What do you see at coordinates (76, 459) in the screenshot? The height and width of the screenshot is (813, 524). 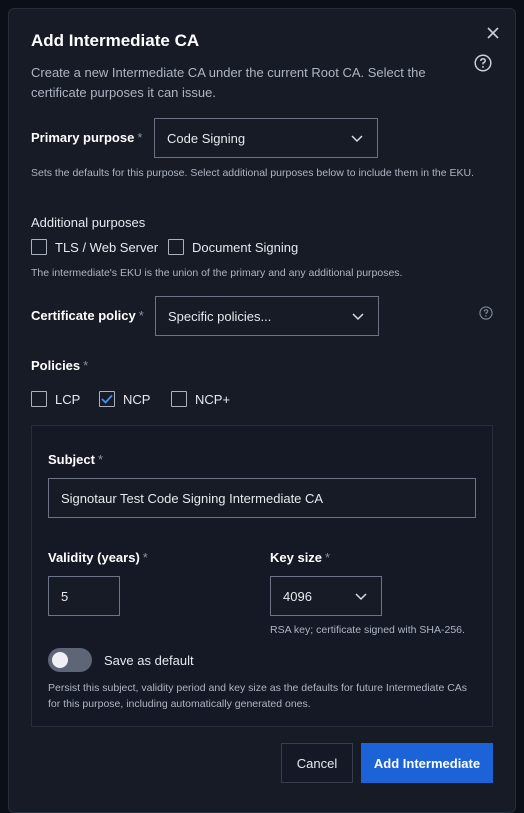 I see `subject-label: Subject *` at bounding box center [76, 459].